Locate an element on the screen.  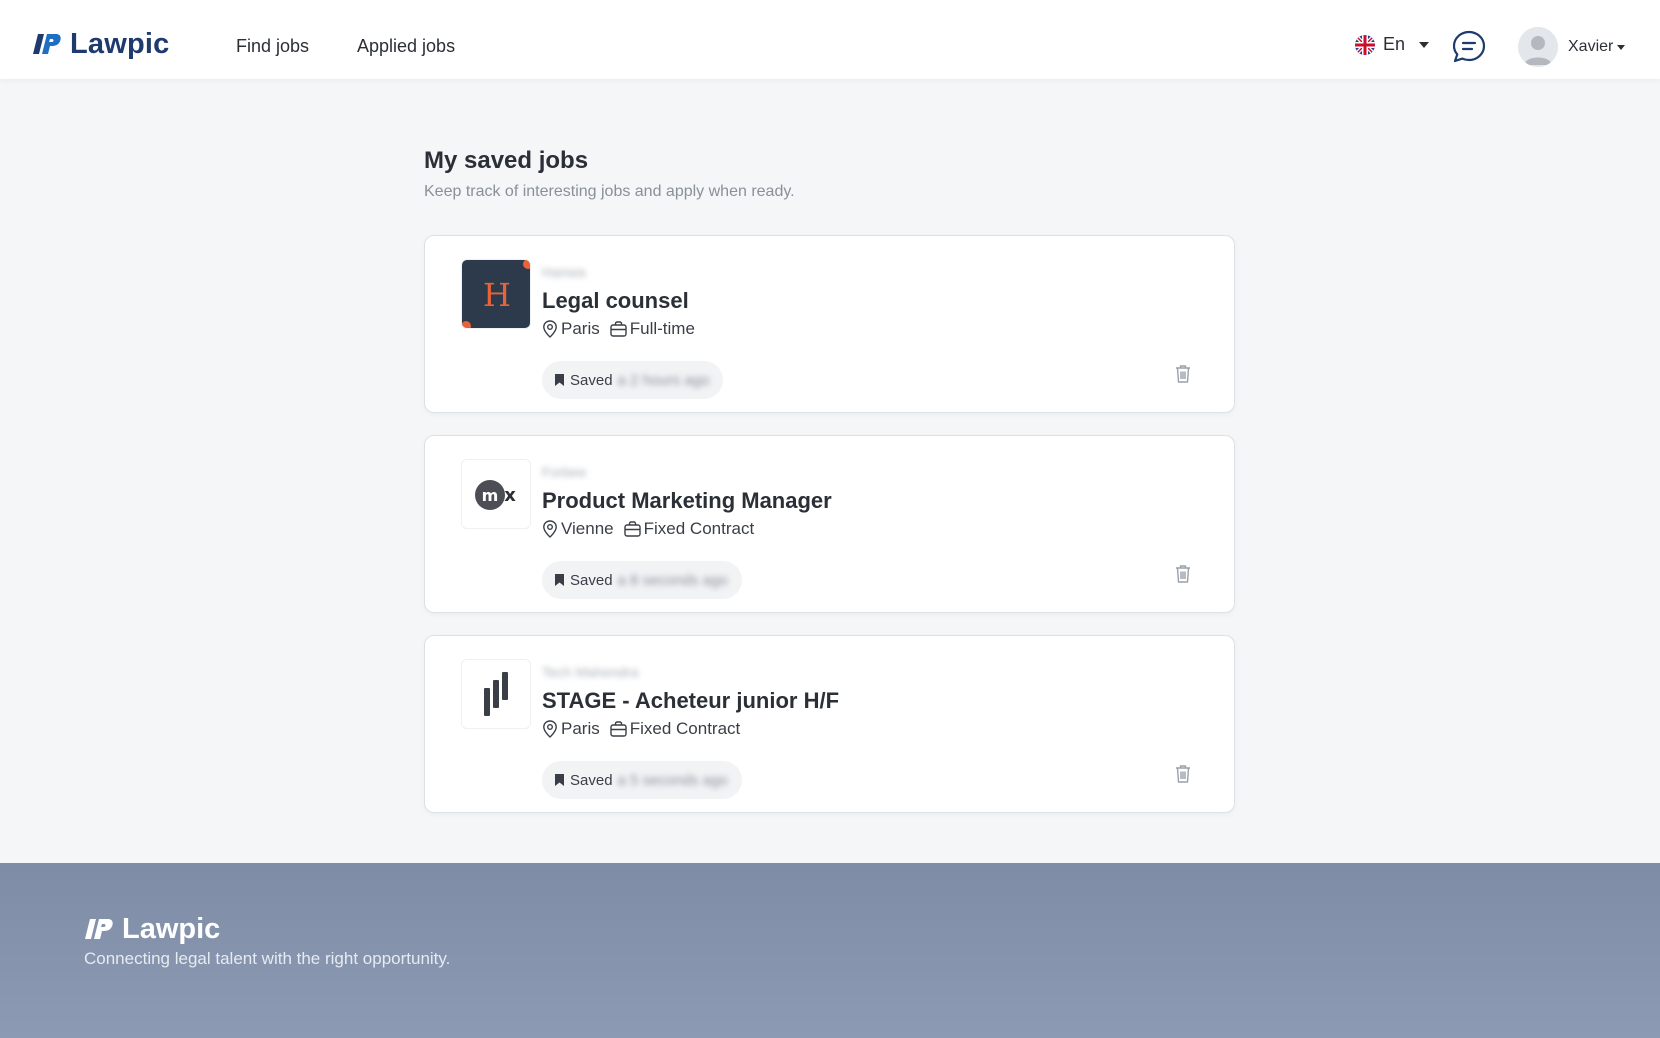
language-selector: En is located at coordinates (1392, 44).